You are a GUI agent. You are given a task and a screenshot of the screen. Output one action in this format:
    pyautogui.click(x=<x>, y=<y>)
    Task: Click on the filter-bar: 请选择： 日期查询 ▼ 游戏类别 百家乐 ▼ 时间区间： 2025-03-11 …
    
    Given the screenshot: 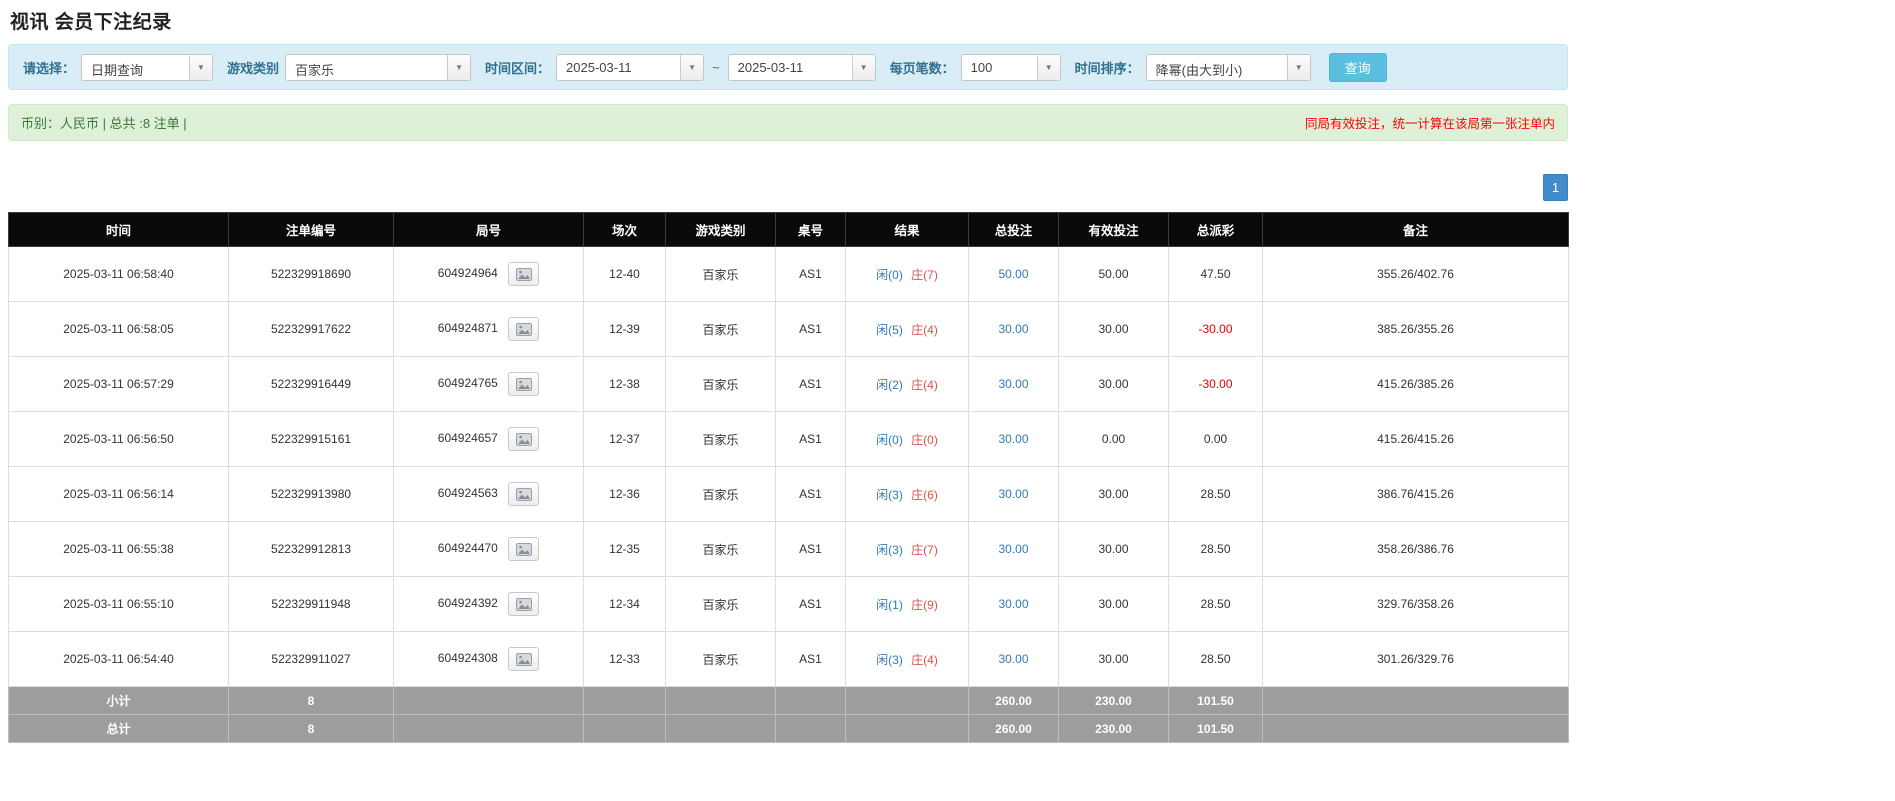 What is the action you would take?
    pyautogui.click(x=788, y=67)
    